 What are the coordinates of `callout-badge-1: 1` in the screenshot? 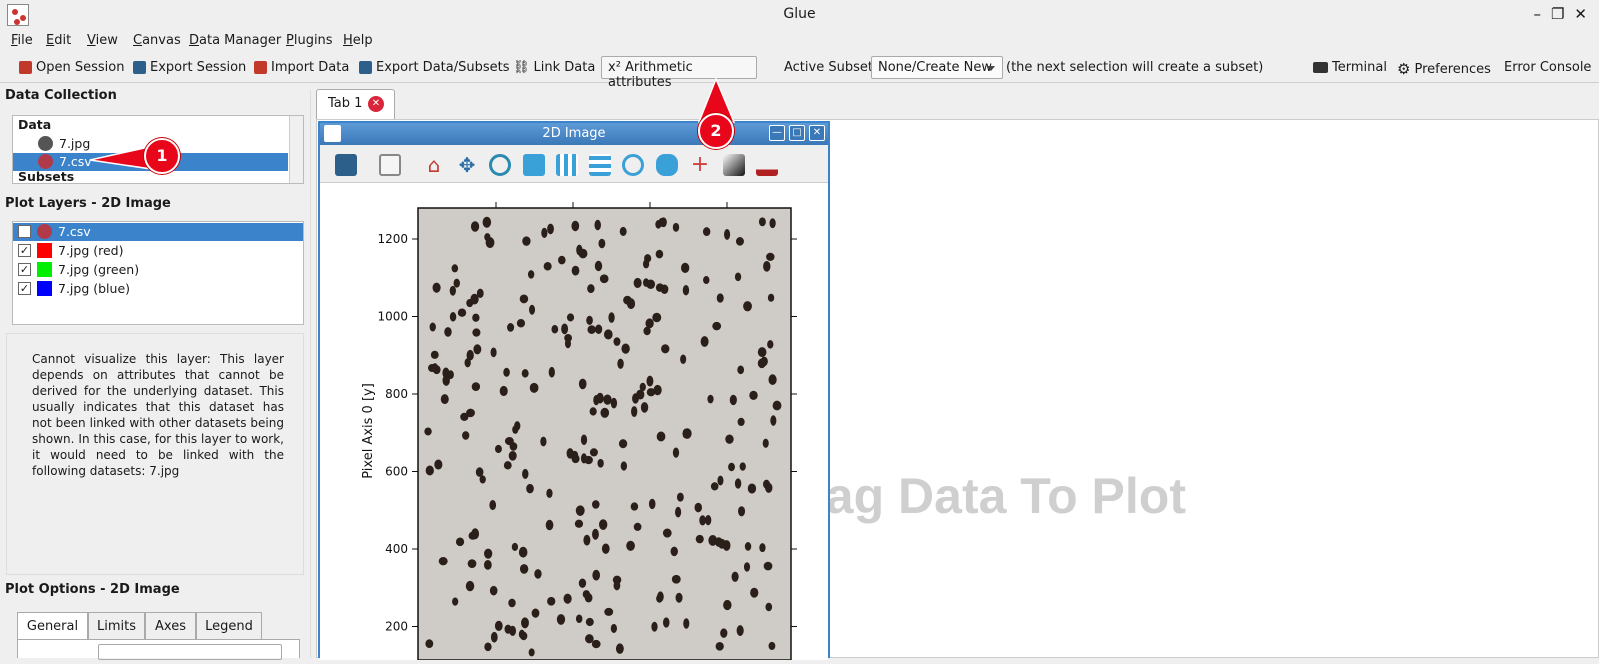 It's located at (162, 156).